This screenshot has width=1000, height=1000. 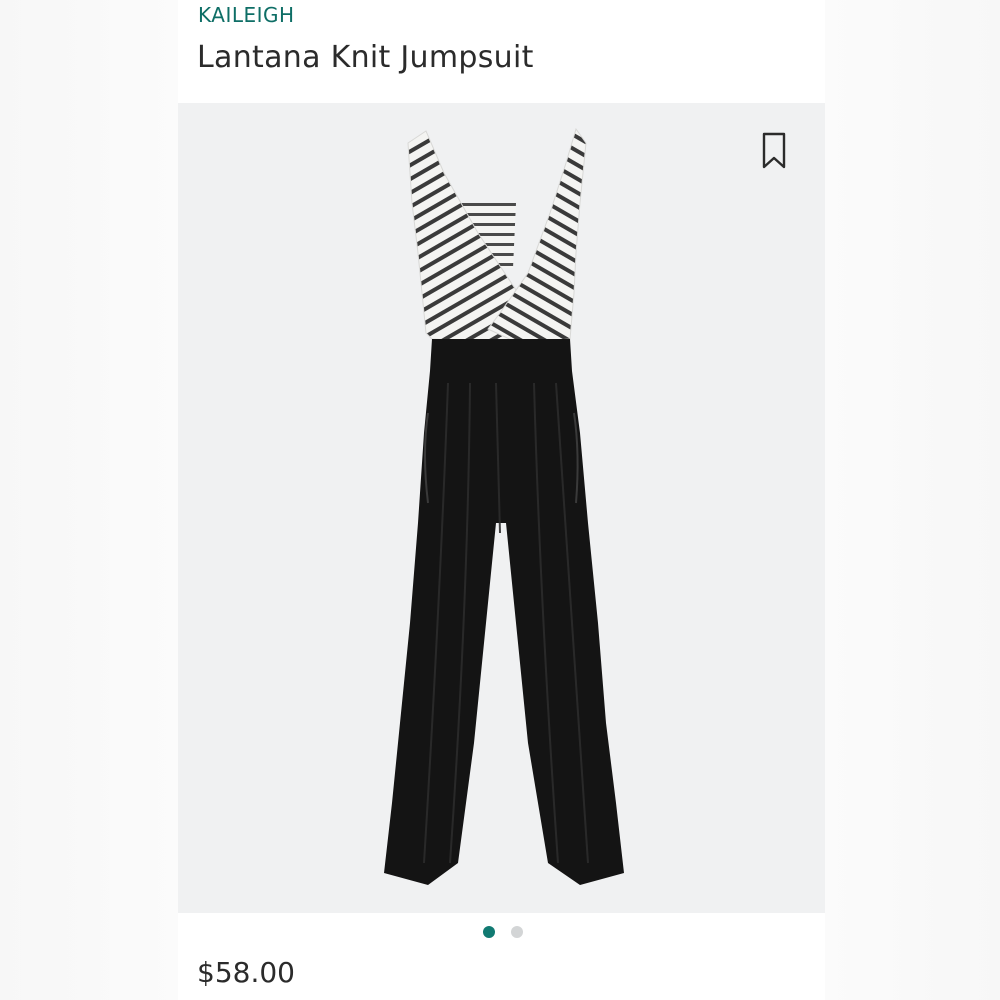 What do you see at coordinates (246, 972) in the screenshot?
I see `product-price: $58.00` at bounding box center [246, 972].